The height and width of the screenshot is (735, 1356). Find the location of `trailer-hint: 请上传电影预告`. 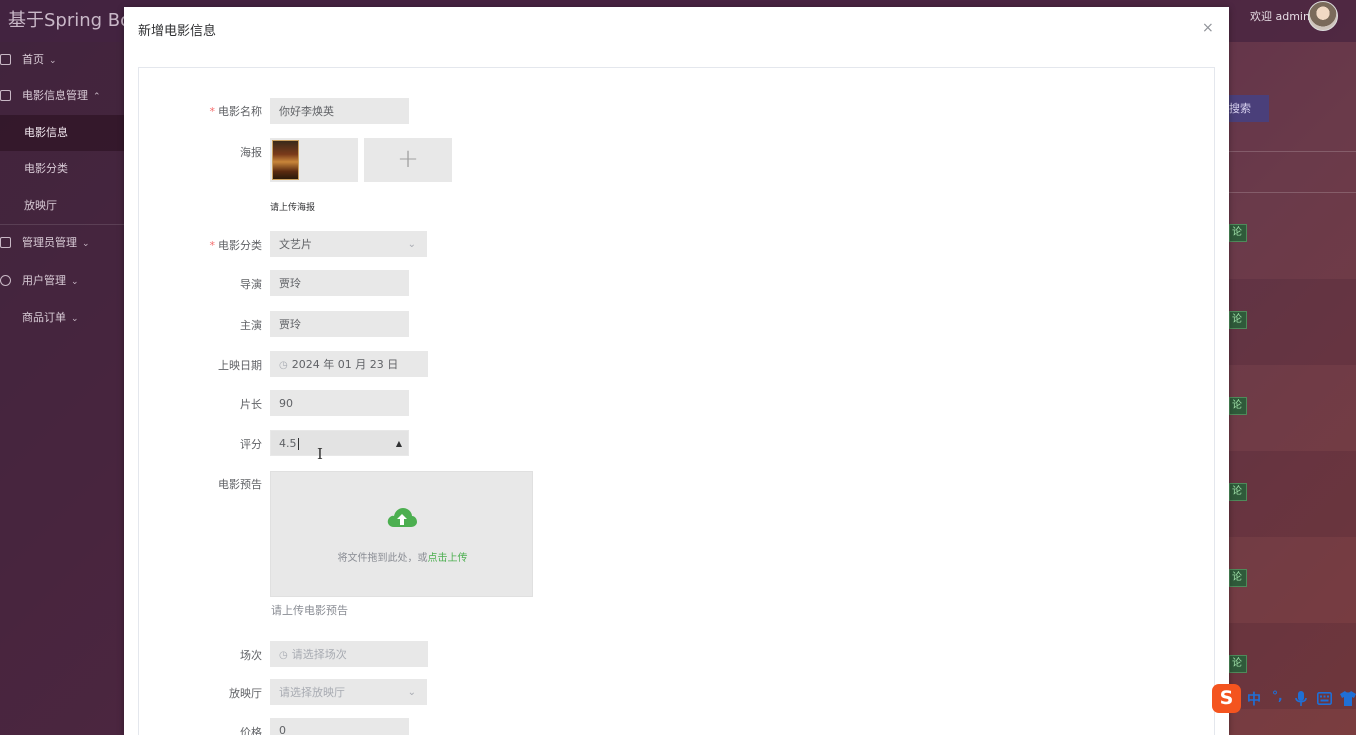

trailer-hint: 请上传电影预告 is located at coordinates (309, 610).